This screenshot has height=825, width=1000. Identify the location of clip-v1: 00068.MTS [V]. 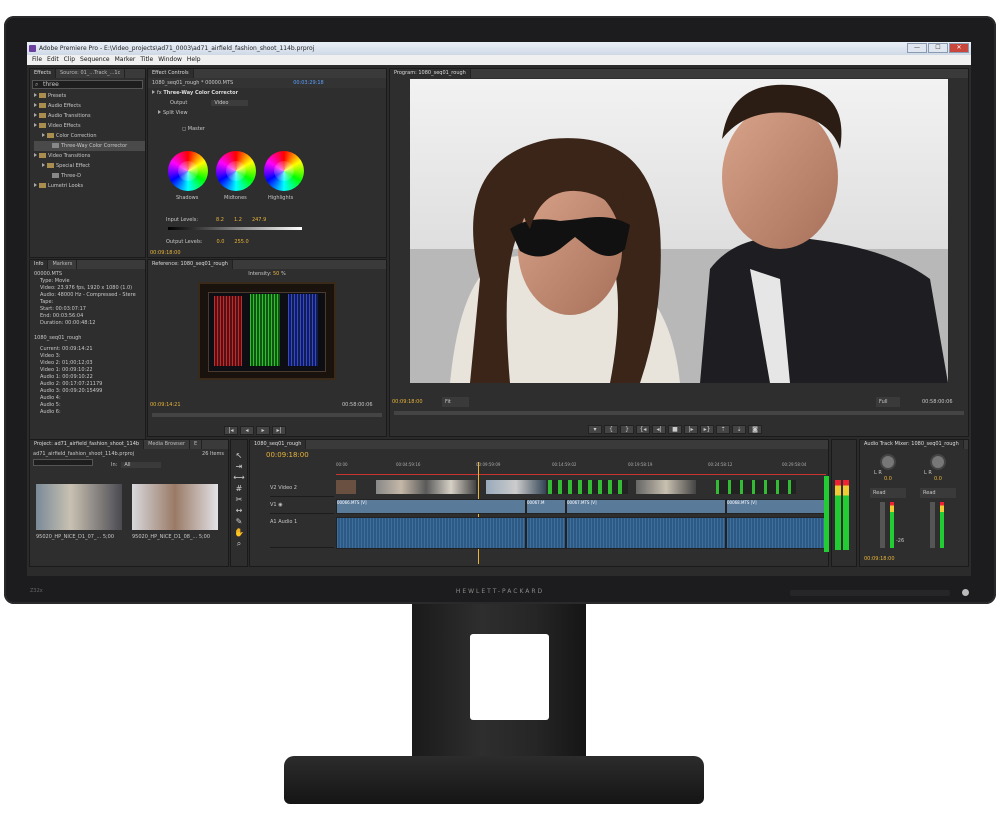
(776, 506).